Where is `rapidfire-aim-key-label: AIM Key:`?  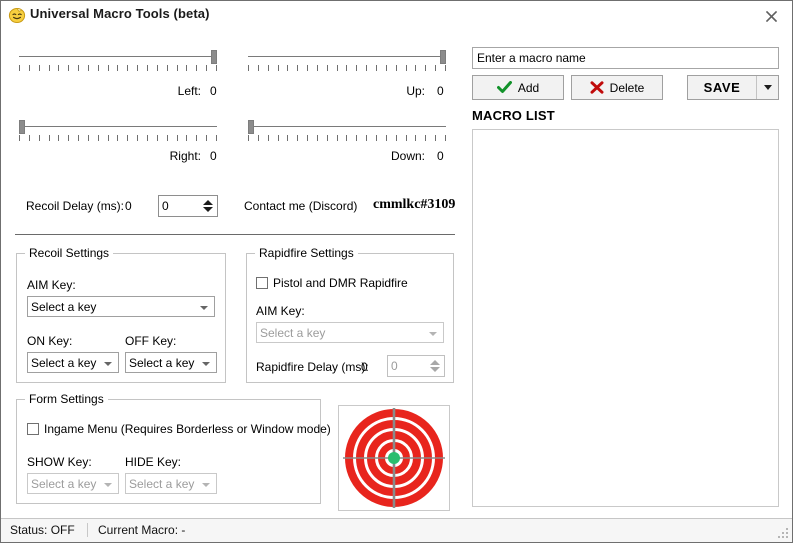
rapidfire-aim-key-label: AIM Key: is located at coordinates (280, 311).